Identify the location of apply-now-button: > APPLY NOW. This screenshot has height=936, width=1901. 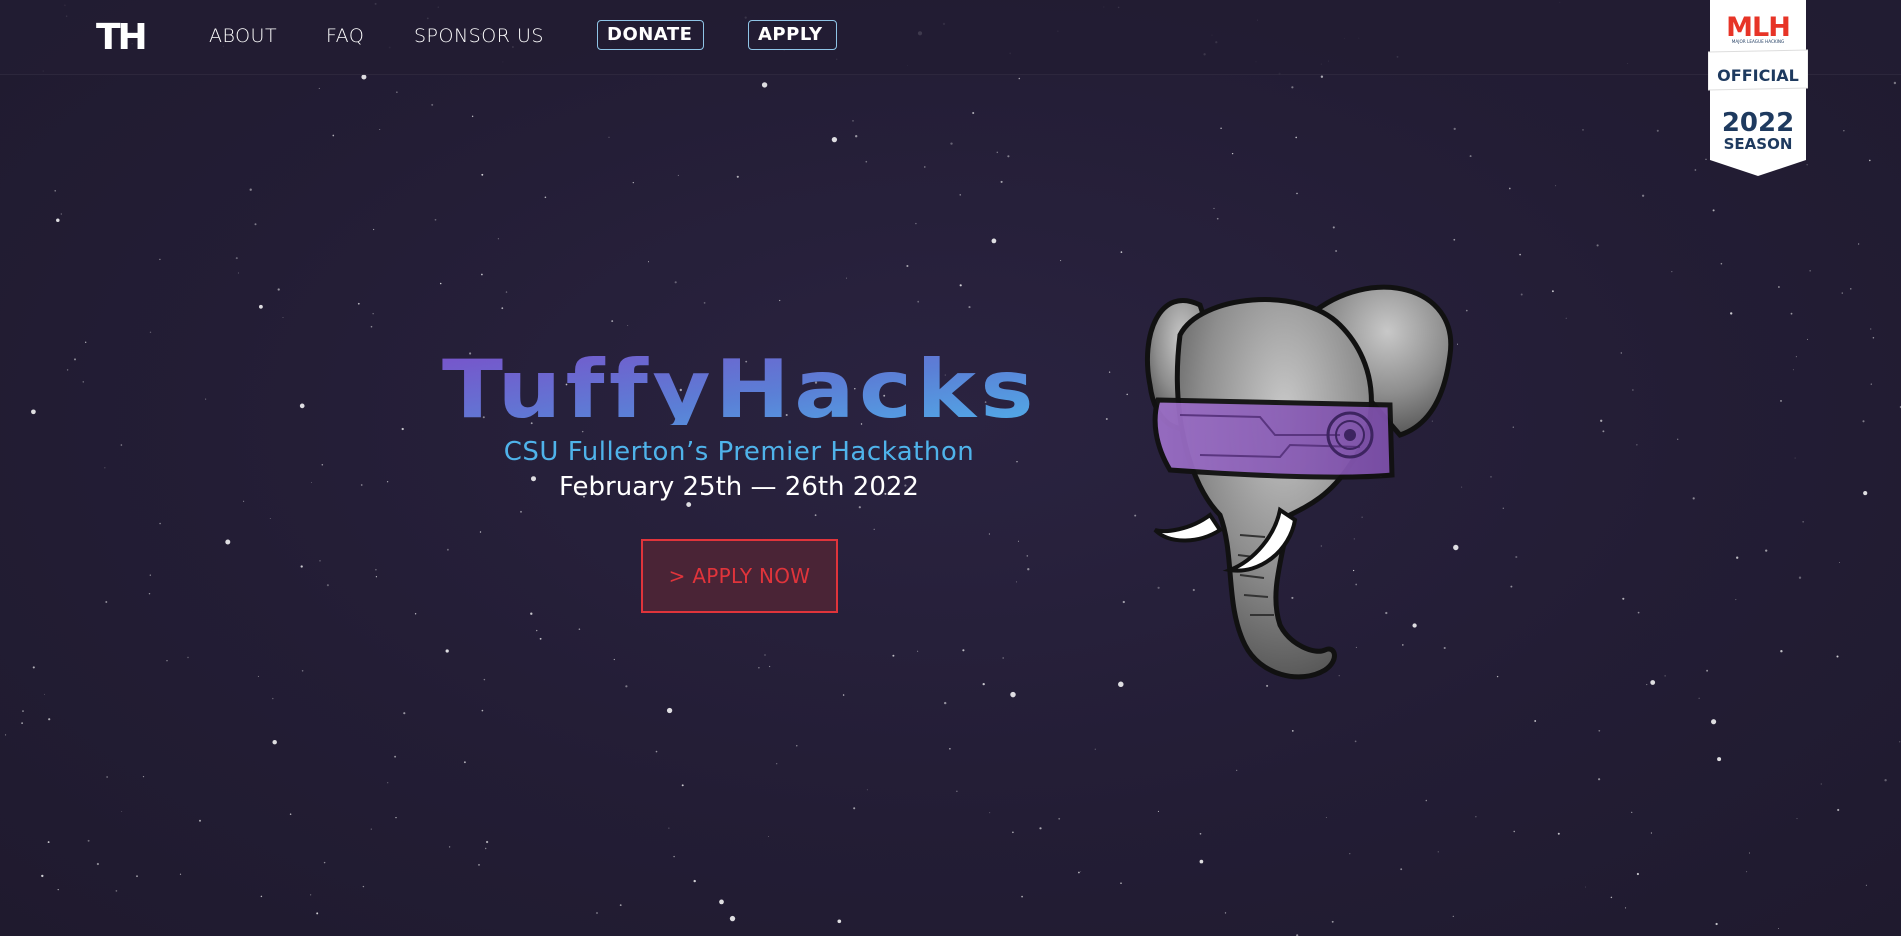
(739, 576).